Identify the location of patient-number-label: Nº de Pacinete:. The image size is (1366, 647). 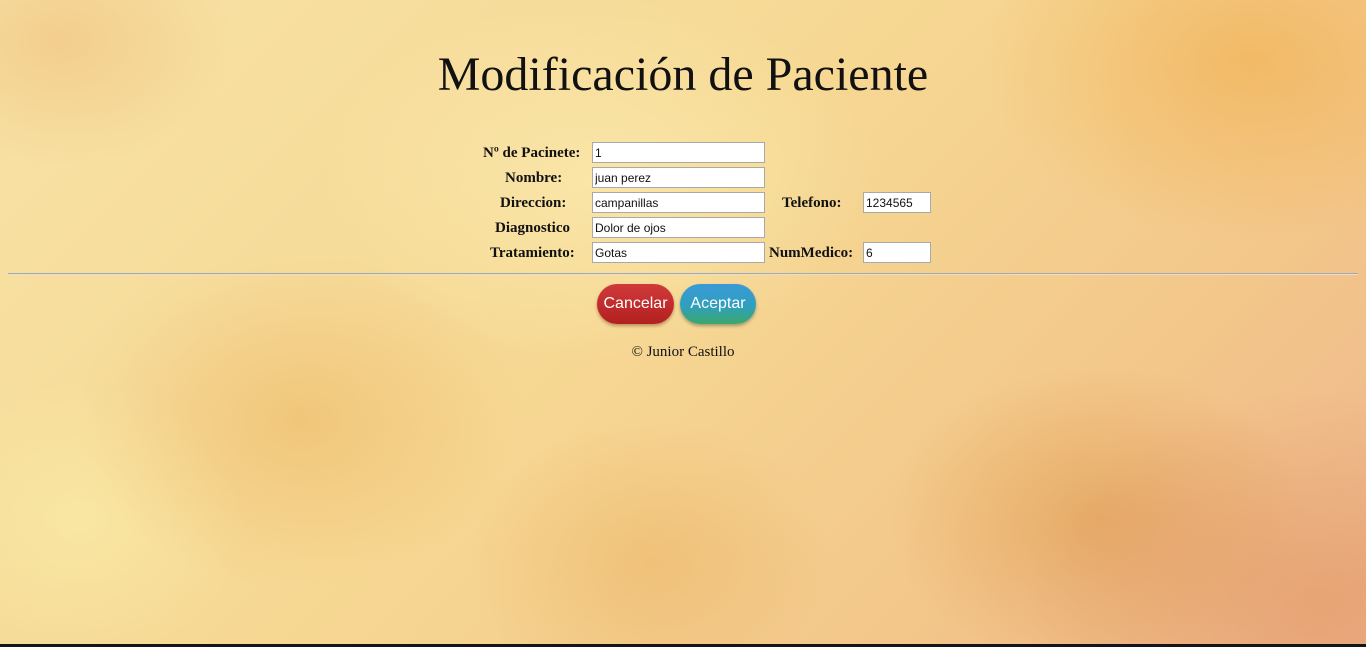
(532, 153).